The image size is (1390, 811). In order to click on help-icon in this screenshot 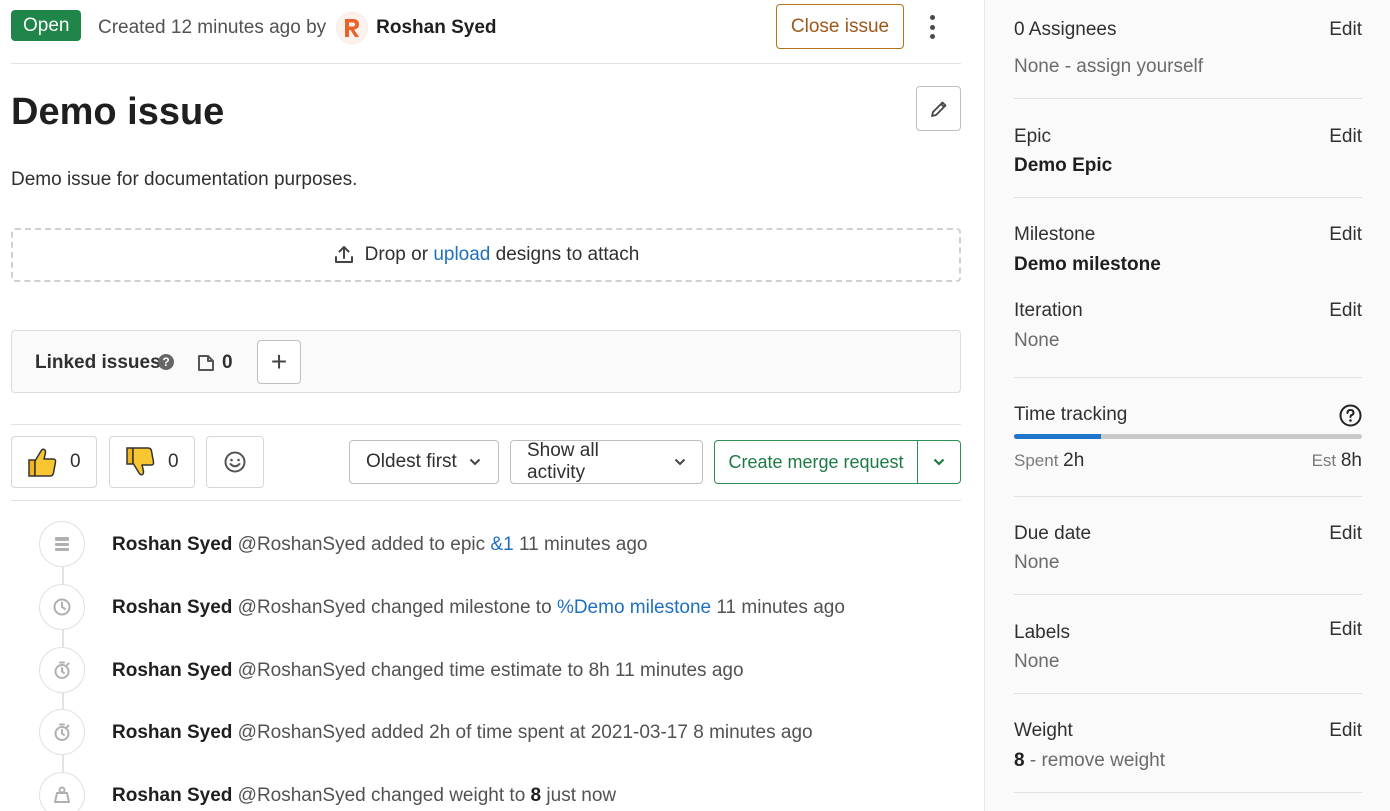, I will do `click(1350, 418)`.